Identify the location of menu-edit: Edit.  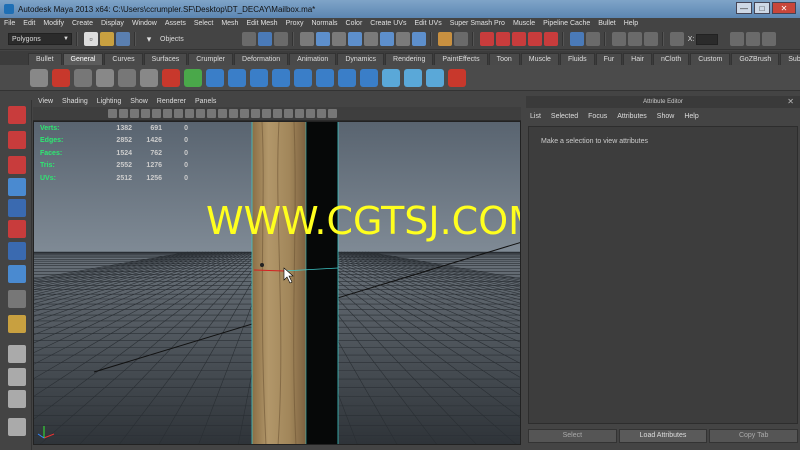
(29, 23).